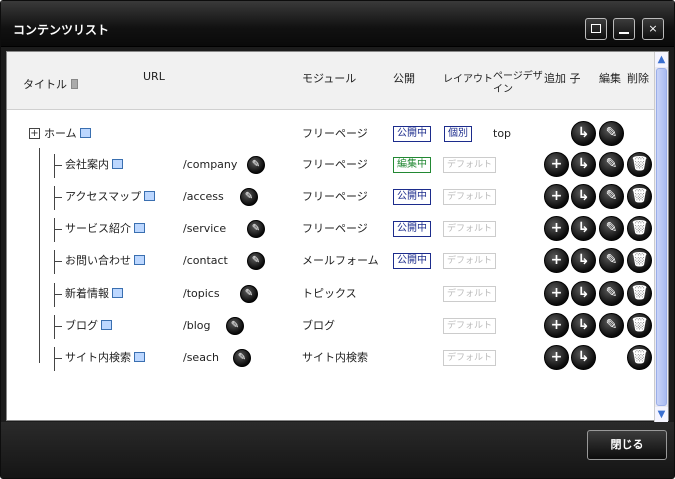  I want to click on vertical-scrollbar: ▲ ▼, so click(661, 237).